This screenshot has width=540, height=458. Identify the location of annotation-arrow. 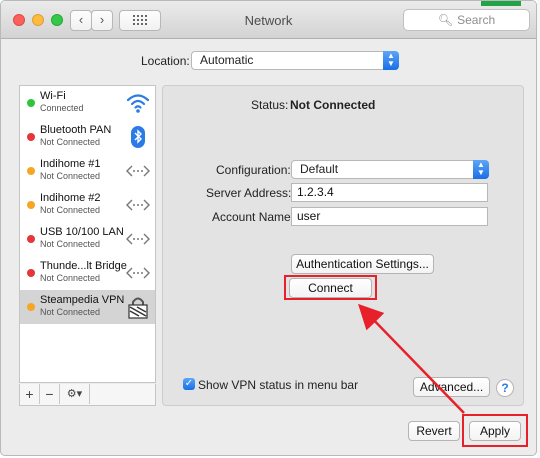
(411, 358).